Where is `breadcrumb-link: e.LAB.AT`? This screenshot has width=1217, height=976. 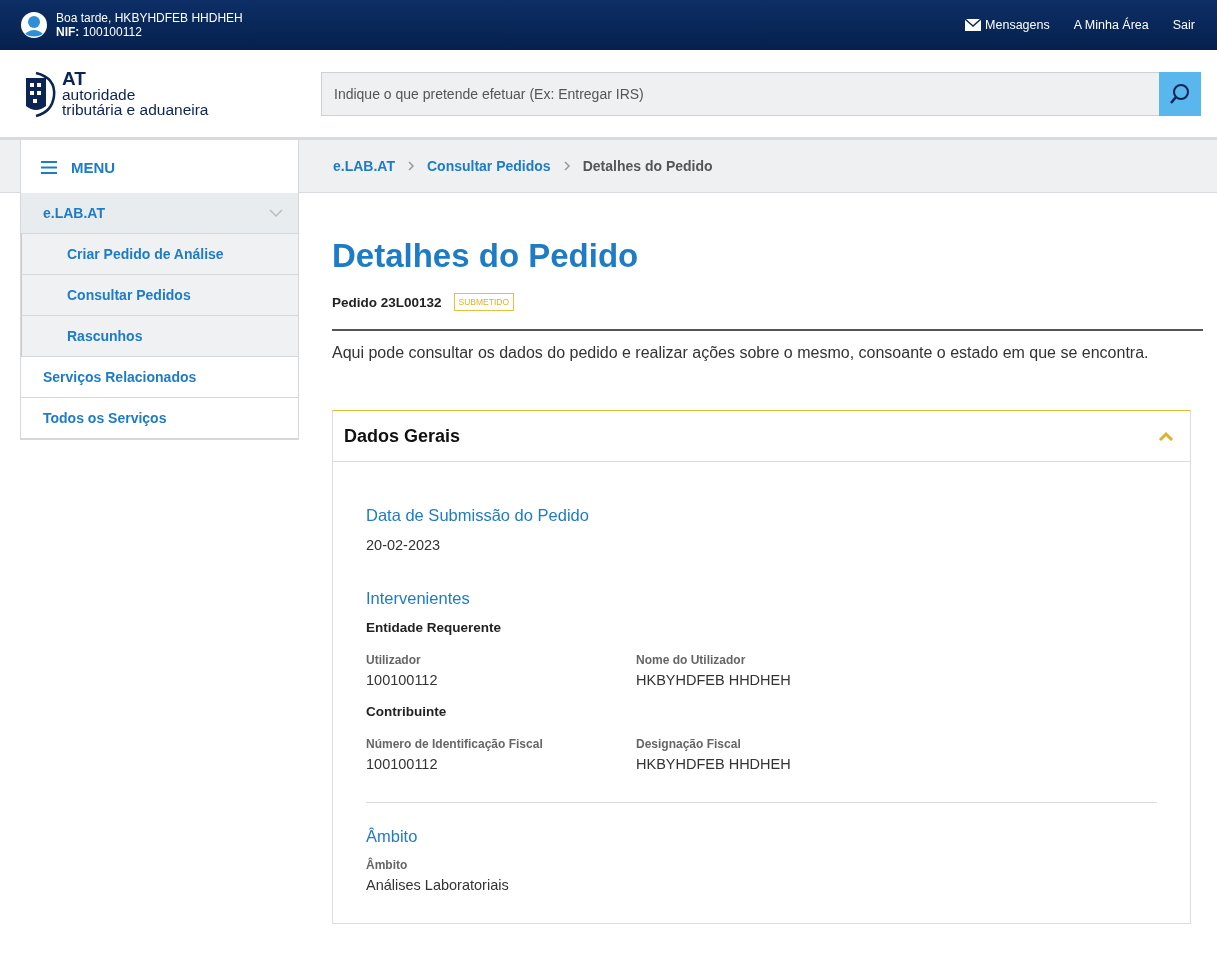
breadcrumb-link: e.LAB.AT is located at coordinates (364, 166).